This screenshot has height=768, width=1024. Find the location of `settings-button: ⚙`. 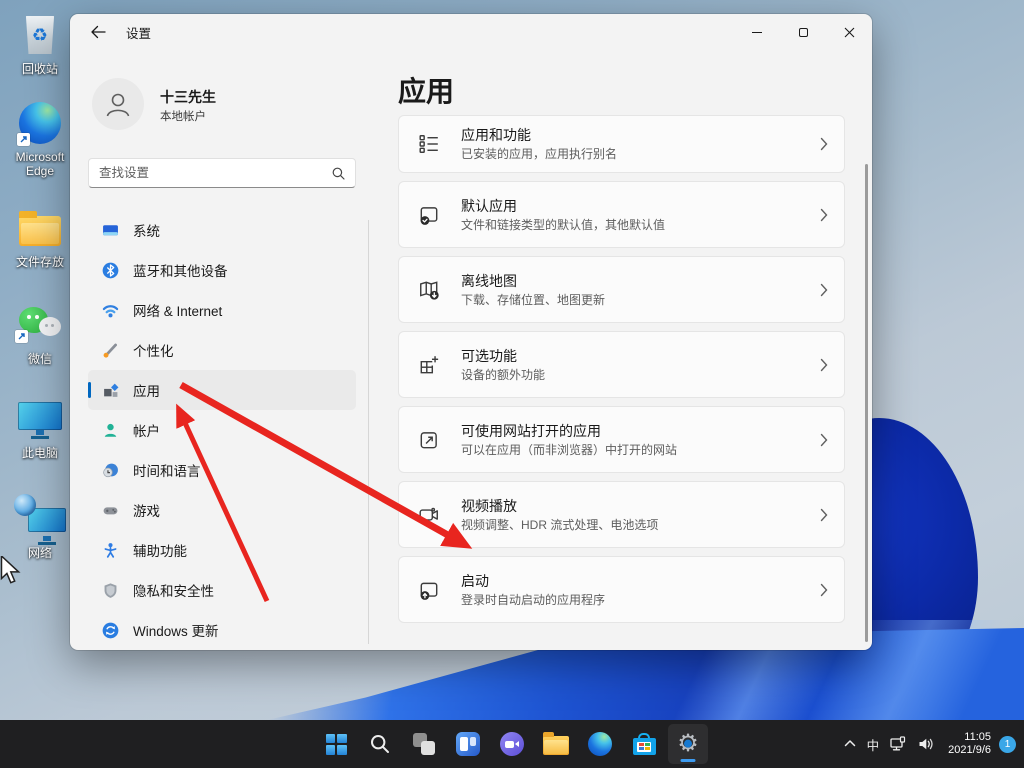

settings-button: ⚙ is located at coordinates (688, 744).